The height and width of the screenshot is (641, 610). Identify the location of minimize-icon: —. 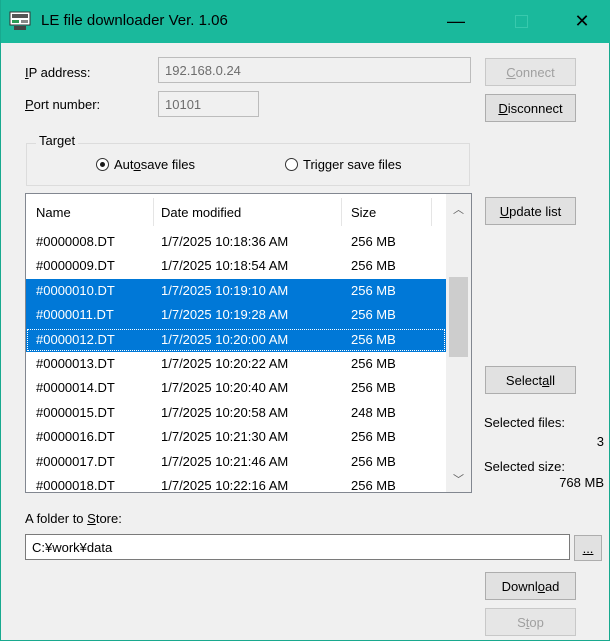
(456, 21).